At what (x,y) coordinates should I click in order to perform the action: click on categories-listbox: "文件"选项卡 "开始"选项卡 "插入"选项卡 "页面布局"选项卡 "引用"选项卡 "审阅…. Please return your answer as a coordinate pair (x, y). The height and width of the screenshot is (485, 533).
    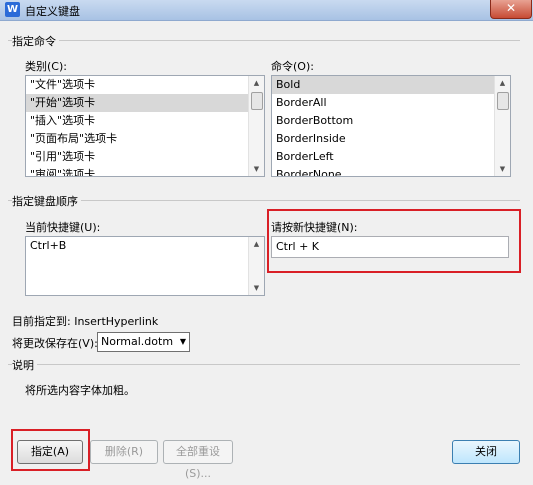
    Looking at the image, I should click on (145, 126).